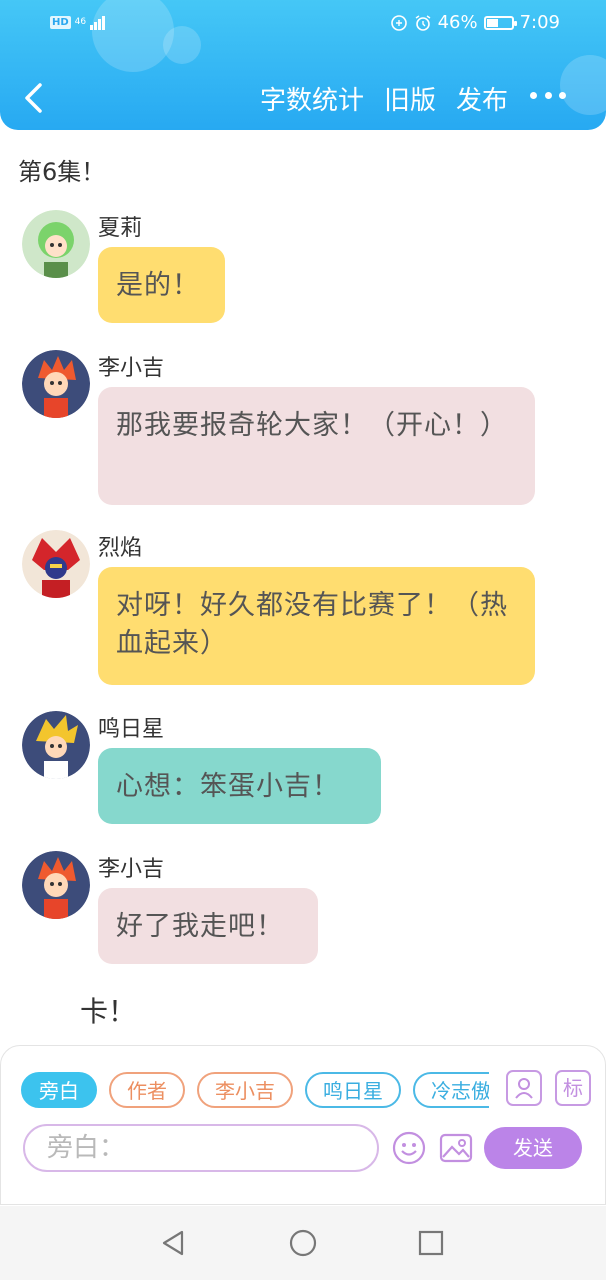 Image resolution: width=606 pixels, height=1280 pixels. Describe the element at coordinates (208, 926) in the screenshot. I see `message-bubble: 好了我走吧！` at that location.